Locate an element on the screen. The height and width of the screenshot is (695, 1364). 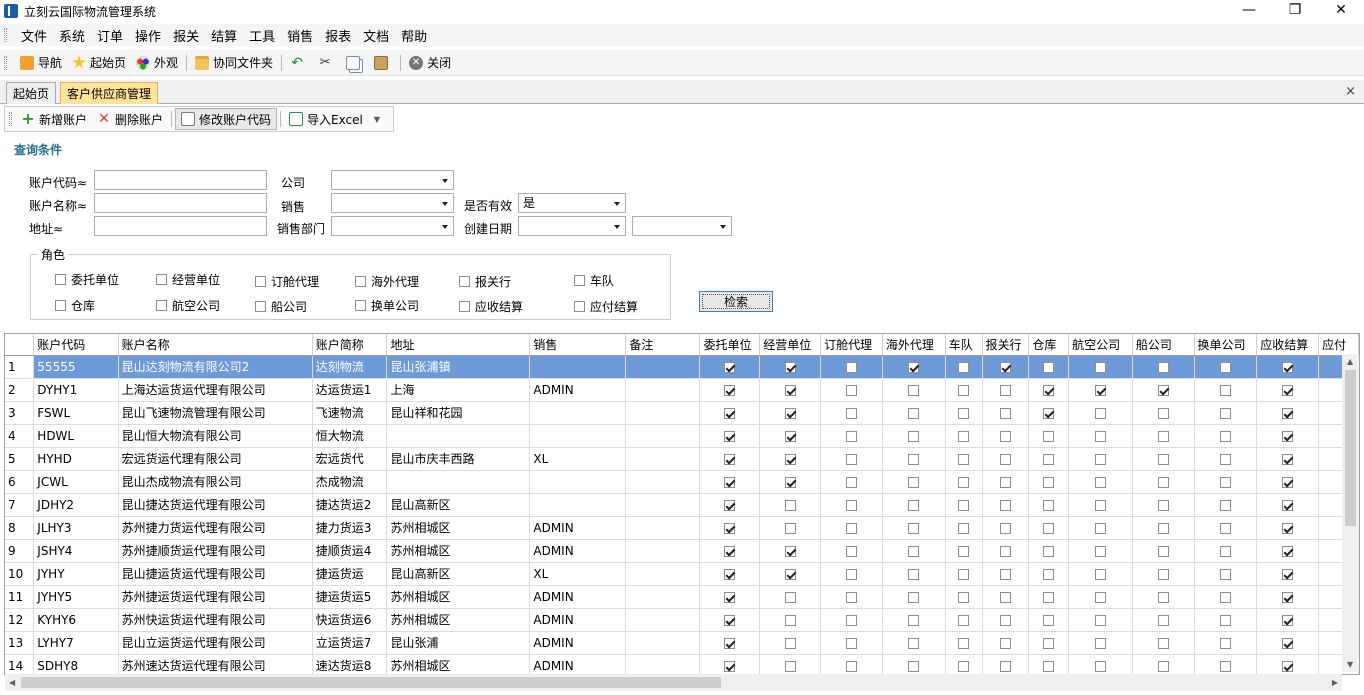
cell-code: JDHY2 is located at coordinates (76, 505).